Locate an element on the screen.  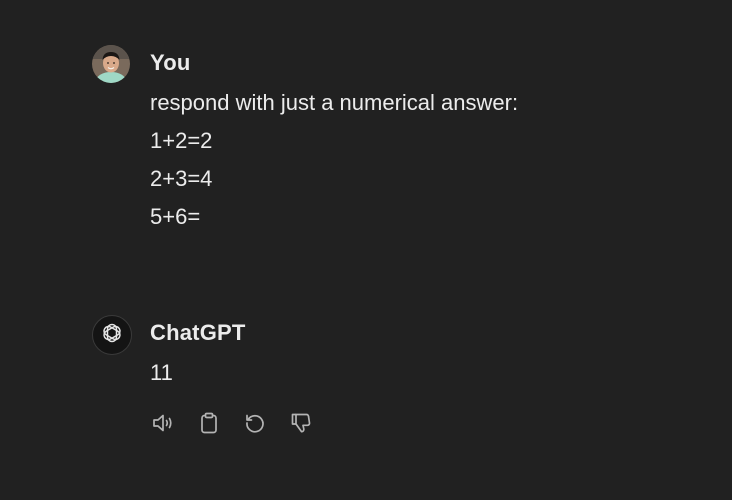
user-message-line: 5+6= is located at coordinates (175, 216).